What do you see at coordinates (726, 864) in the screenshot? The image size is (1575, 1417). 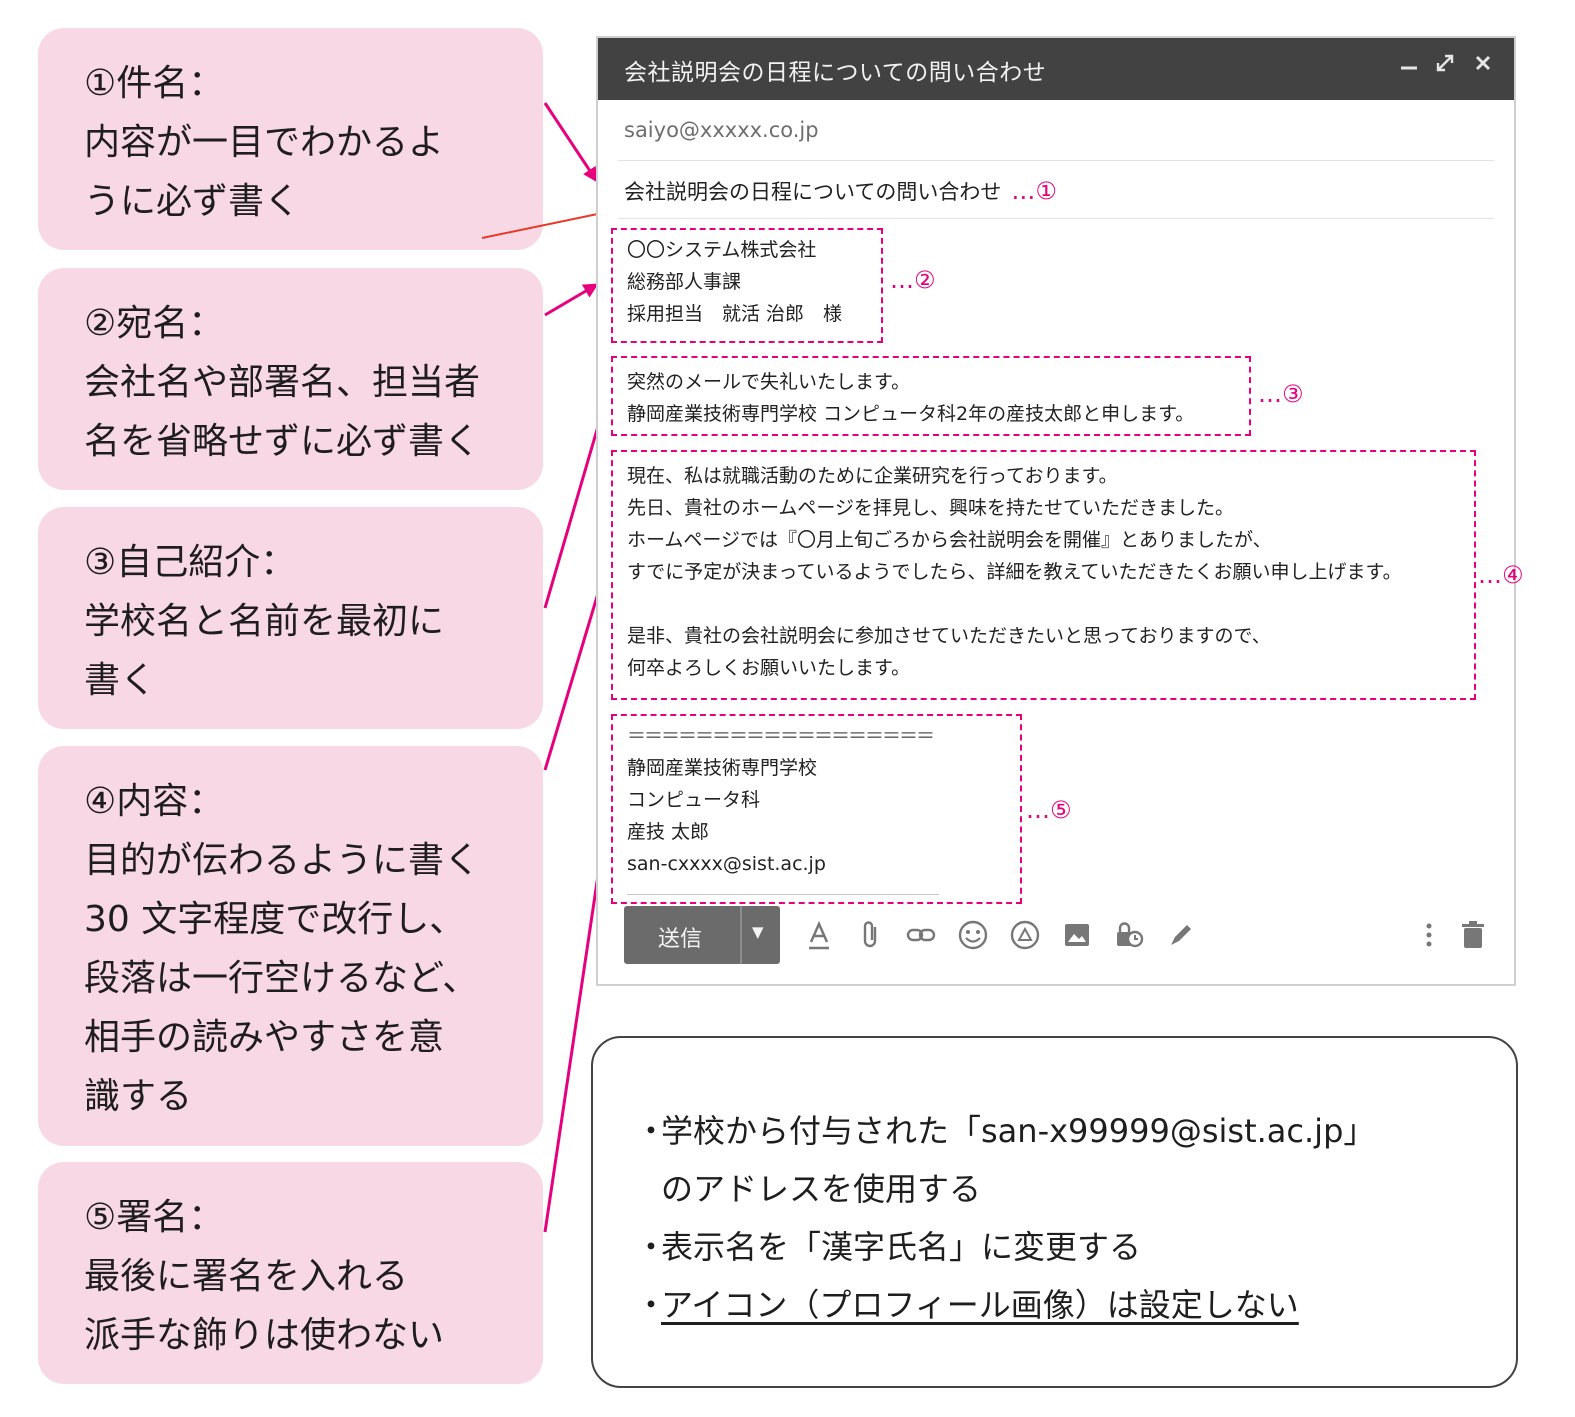 I see `signature-line: san-cxxxx@sist.ac.jp` at bounding box center [726, 864].